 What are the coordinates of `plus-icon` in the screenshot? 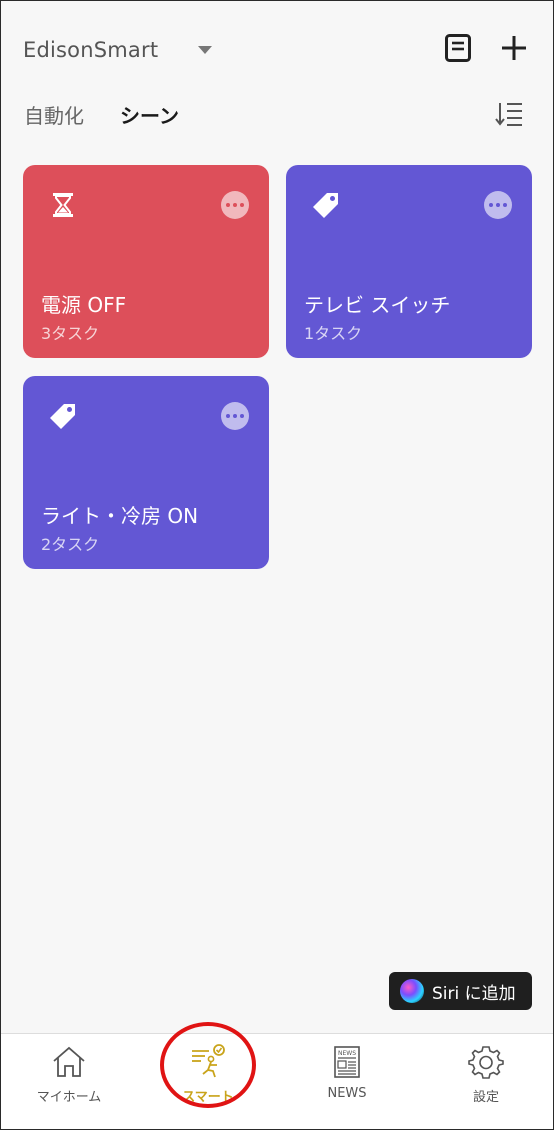 It's located at (514, 48).